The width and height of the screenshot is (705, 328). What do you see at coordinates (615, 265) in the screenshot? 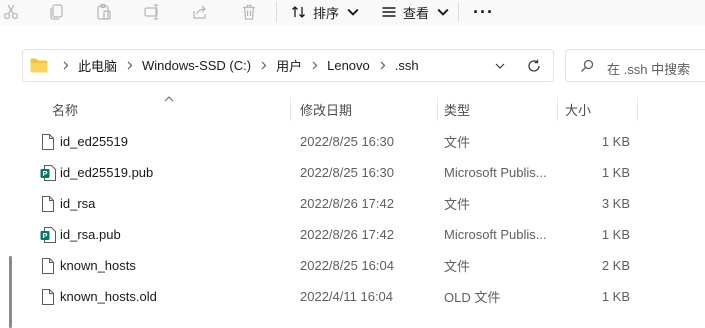
I see `file-size: 2 KB` at bounding box center [615, 265].